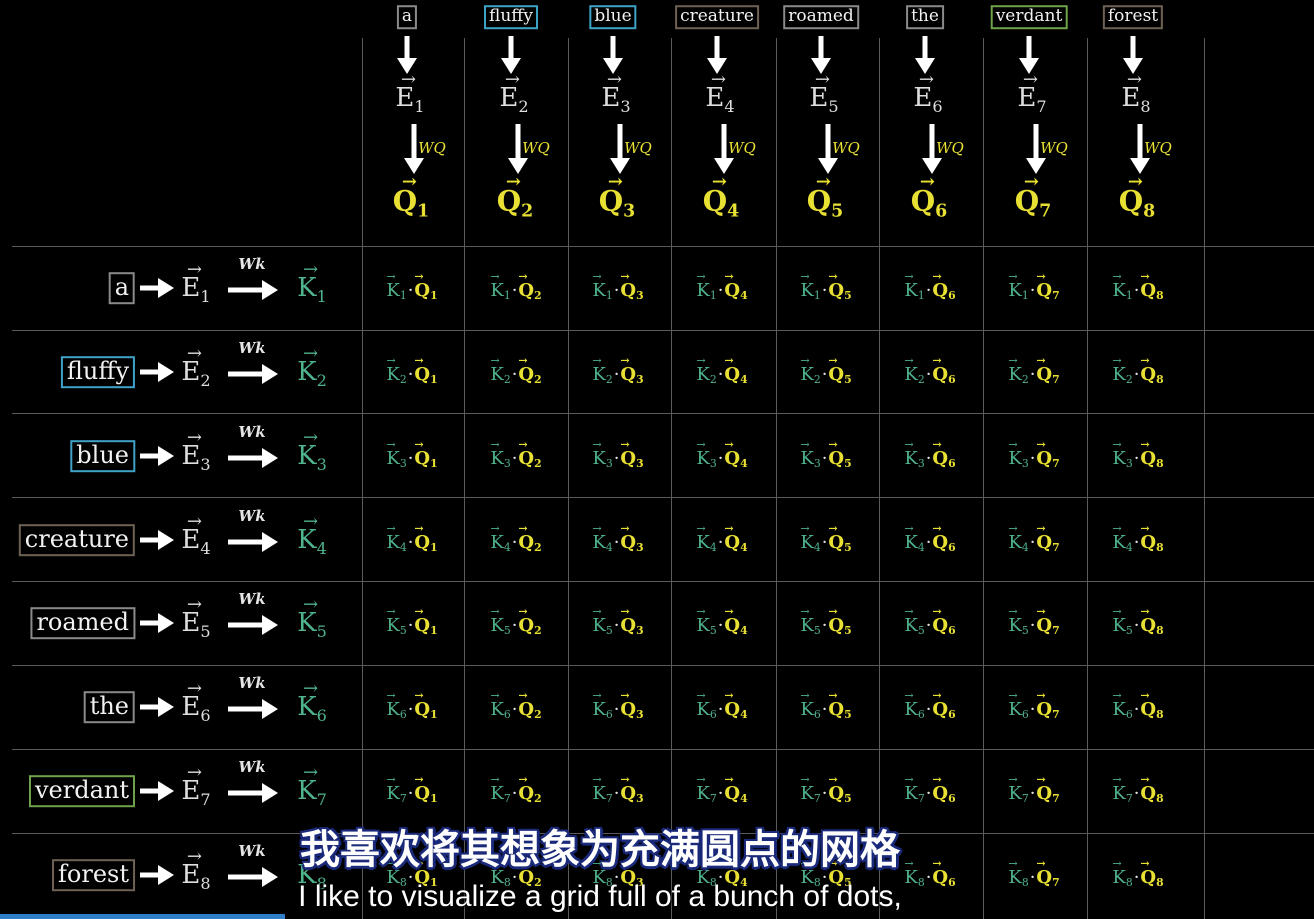 This screenshot has width=1314, height=919. I want to click on dot-product-cell: → K2· → Q6, so click(929, 371).